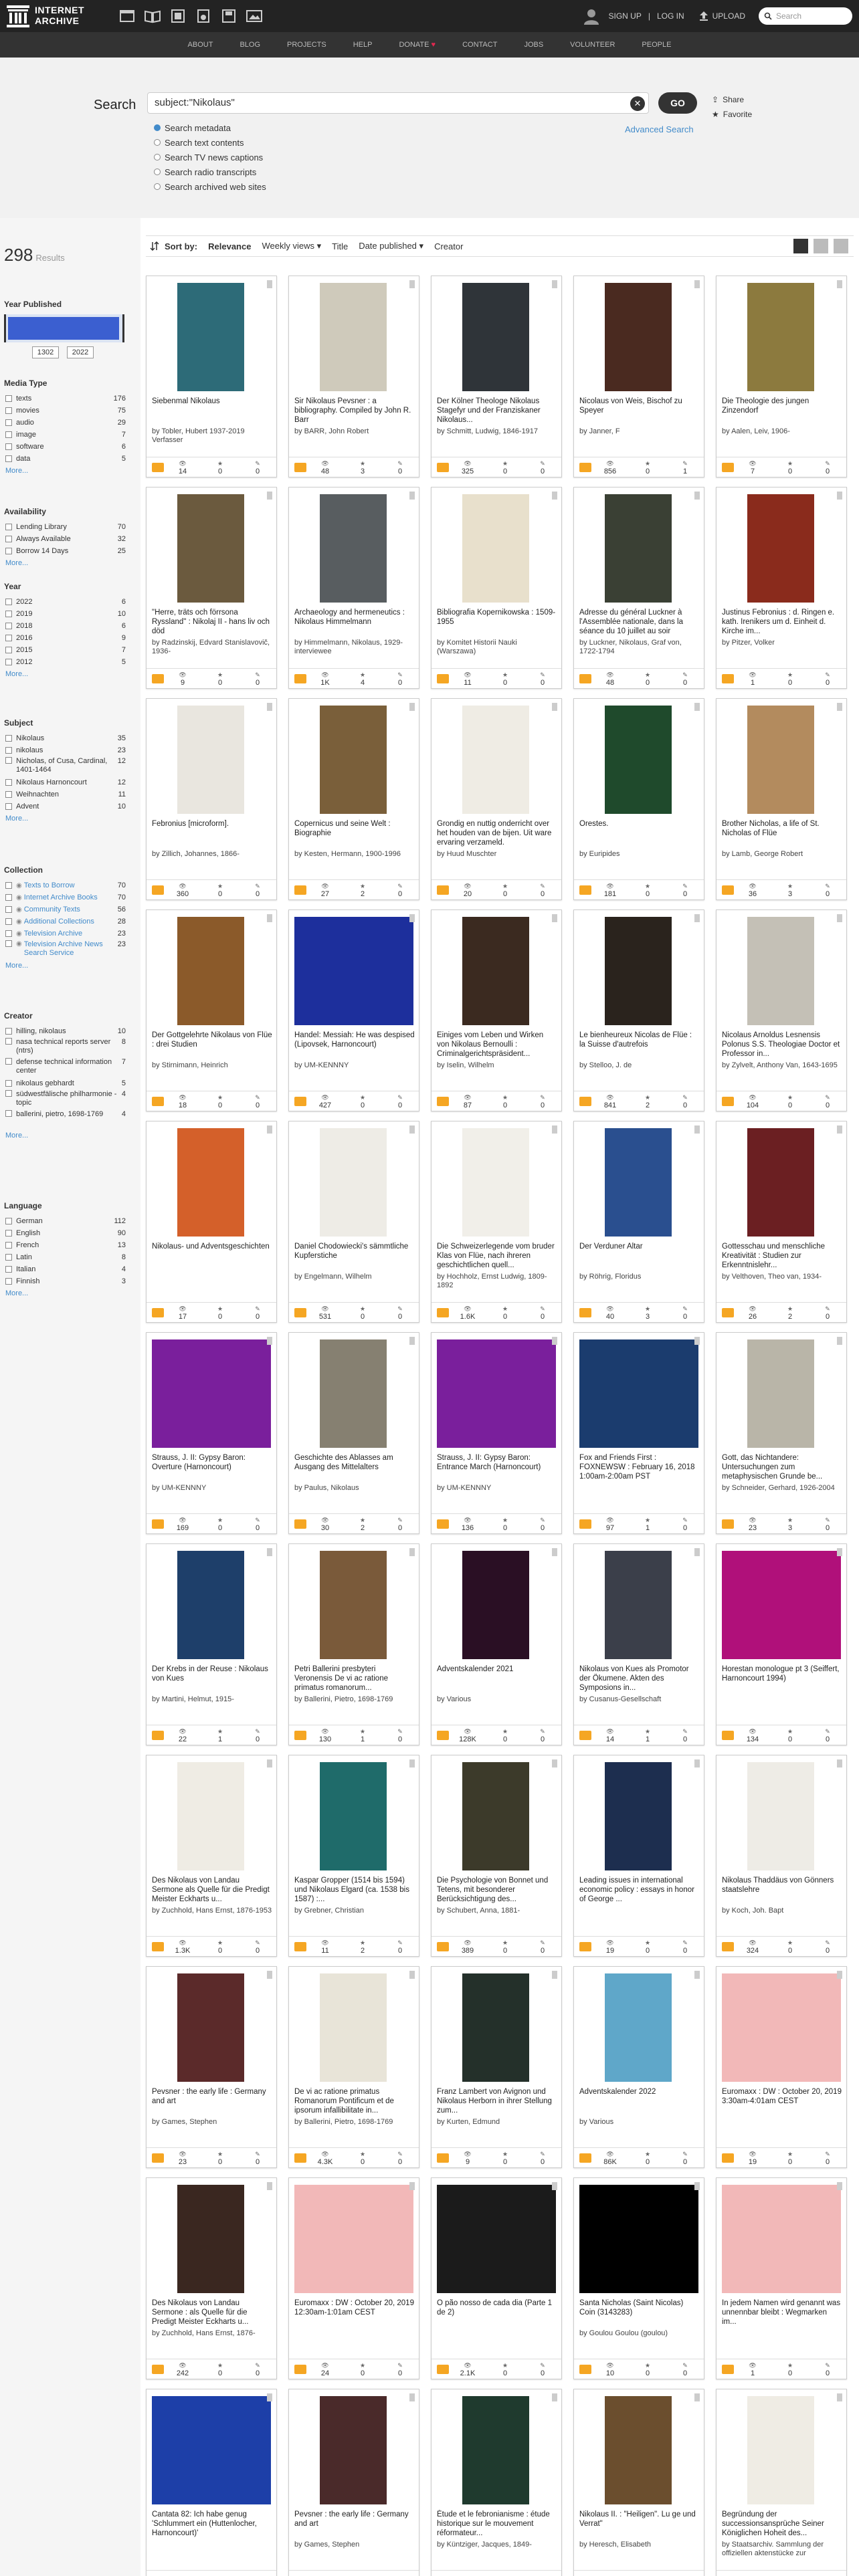 Image resolution: width=859 pixels, height=2576 pixels. What do you see at coordinates (65, 1047) in the screenshot?
I see `facet-row-creators: nasa technical reports server (ntrs) 8` at bounding box center [65, 1047].